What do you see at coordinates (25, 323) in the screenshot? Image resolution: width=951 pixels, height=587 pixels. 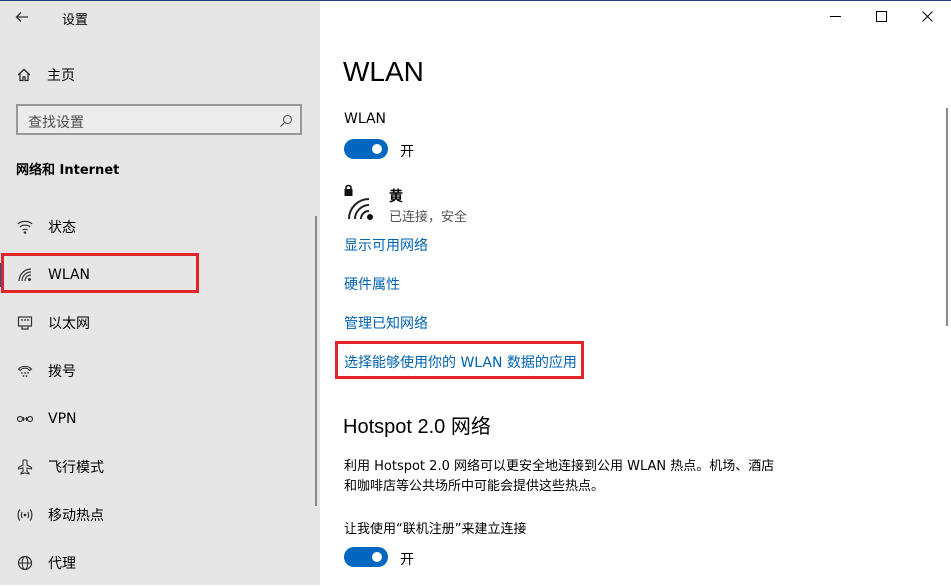 I see `ethernet-icon` at bounding box center [25, 323].